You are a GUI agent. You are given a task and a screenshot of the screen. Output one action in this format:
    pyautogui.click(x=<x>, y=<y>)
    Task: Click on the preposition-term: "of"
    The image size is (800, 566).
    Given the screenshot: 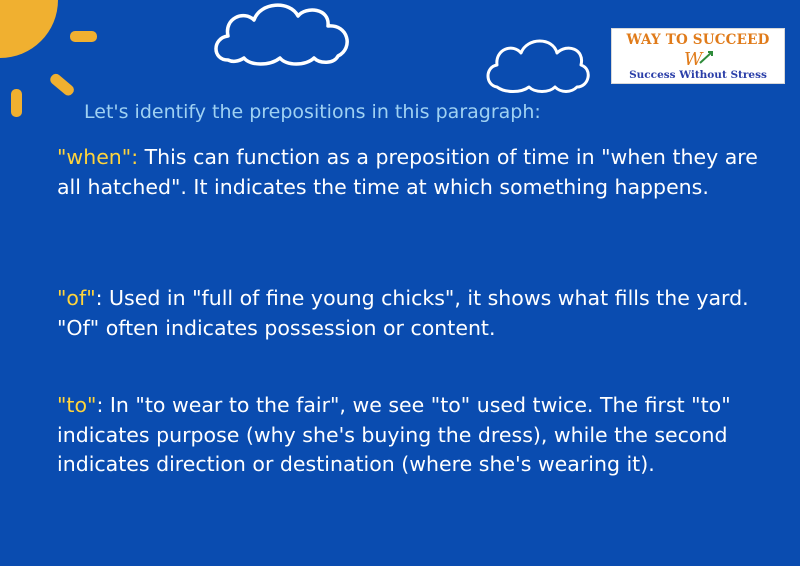 What is the action you would take?
    pyautogui.click(x=76, y=298)
    